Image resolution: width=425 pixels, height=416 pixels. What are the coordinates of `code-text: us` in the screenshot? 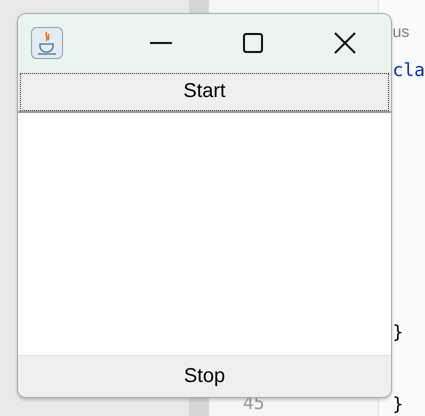 It's located at (400, 33).